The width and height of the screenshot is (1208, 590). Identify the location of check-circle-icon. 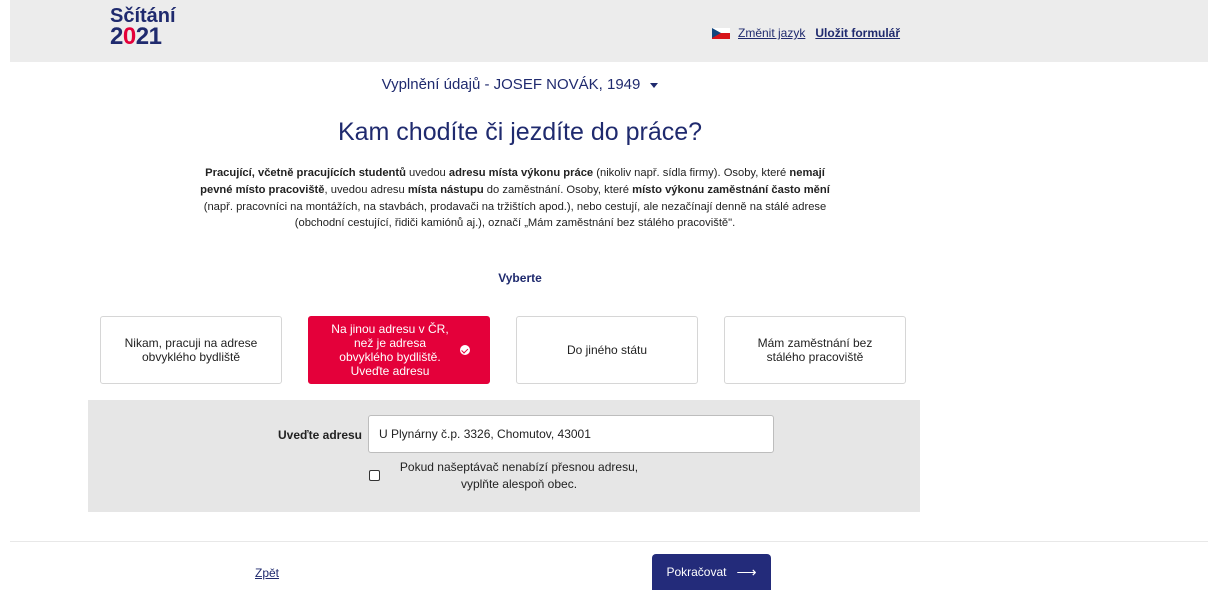
(465, 350).